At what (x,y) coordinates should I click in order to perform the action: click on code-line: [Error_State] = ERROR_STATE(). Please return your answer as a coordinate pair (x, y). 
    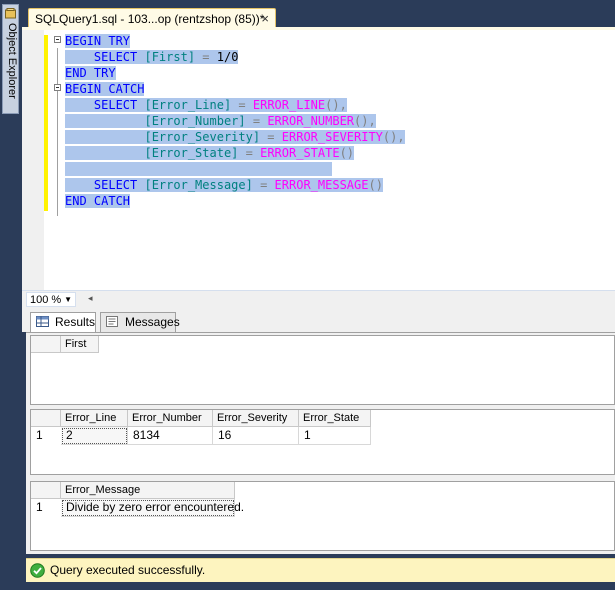
    Looking at the image, I should click on (210, 153).